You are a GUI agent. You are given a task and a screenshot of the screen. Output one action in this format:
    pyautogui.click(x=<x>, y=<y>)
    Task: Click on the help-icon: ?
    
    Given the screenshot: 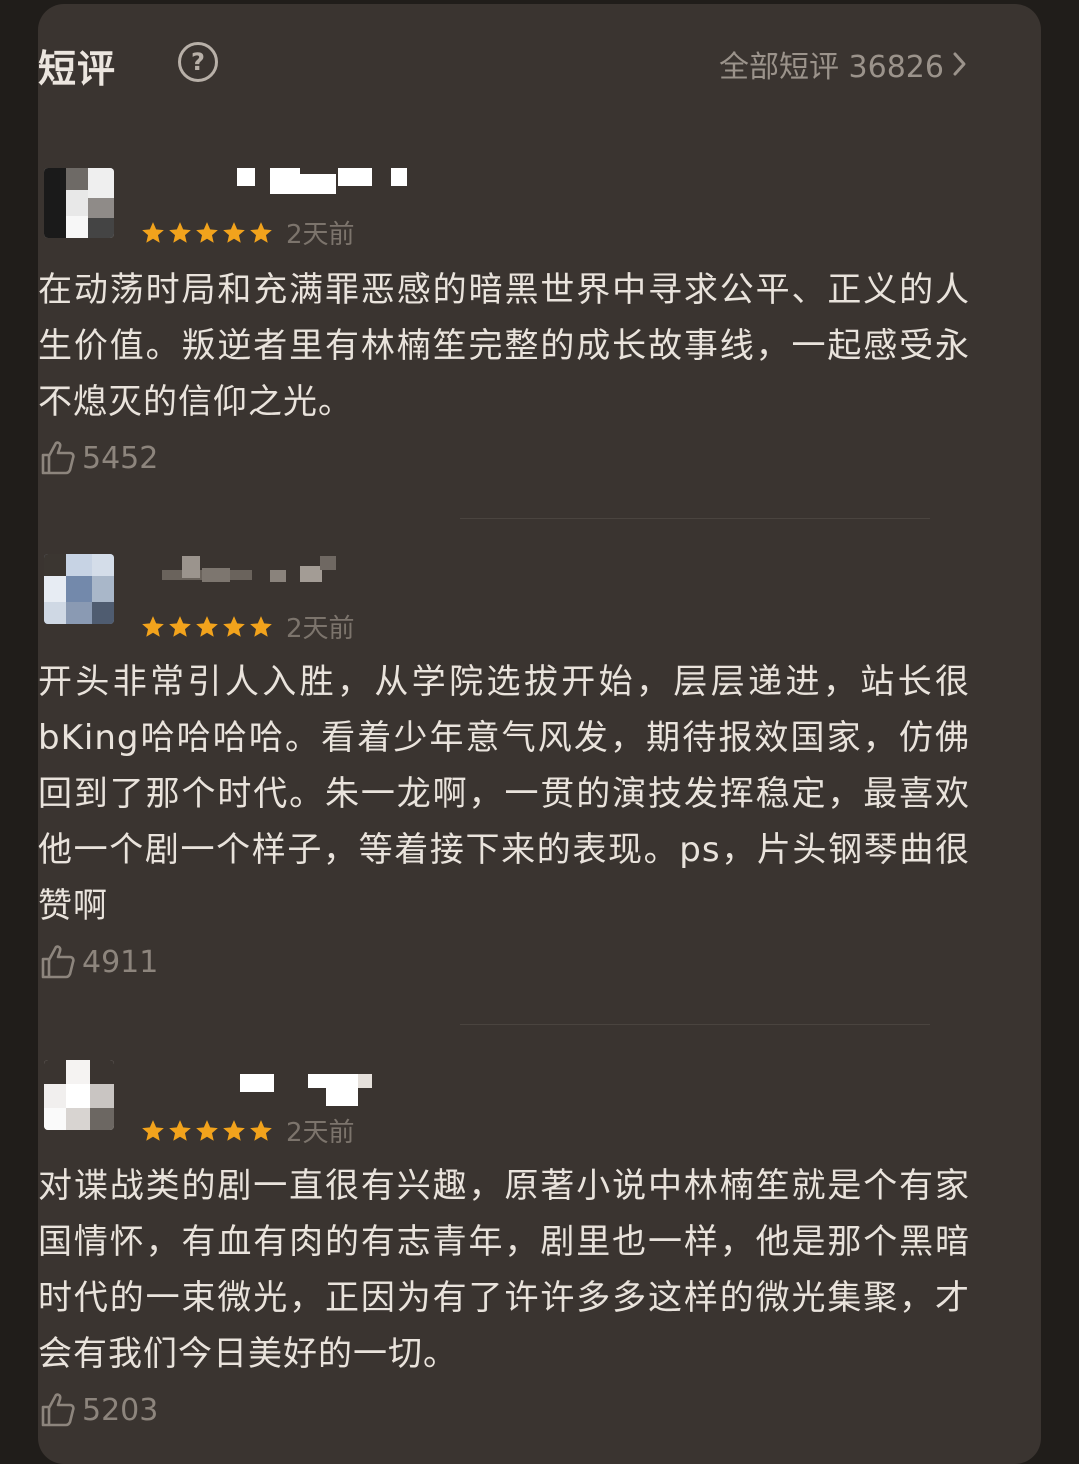 What is the action you would take?
    pyautogui.click(x=198, y=62)
    